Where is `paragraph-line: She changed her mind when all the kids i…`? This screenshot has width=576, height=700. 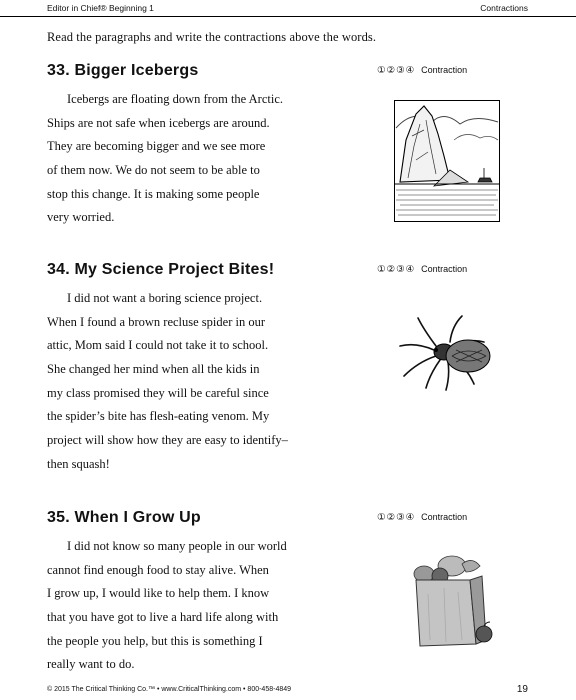 paragraph-line: She changed her mind when all the kids i… is located at coordinates (153, 369).